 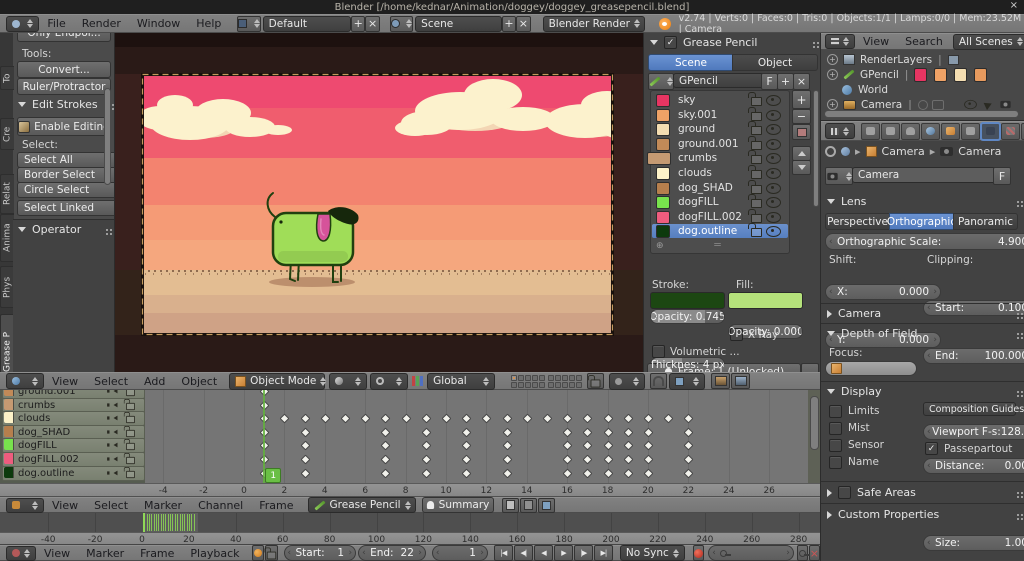 I want to click on previous-keyframe-button: ◀|, so click(x=523, y=553).